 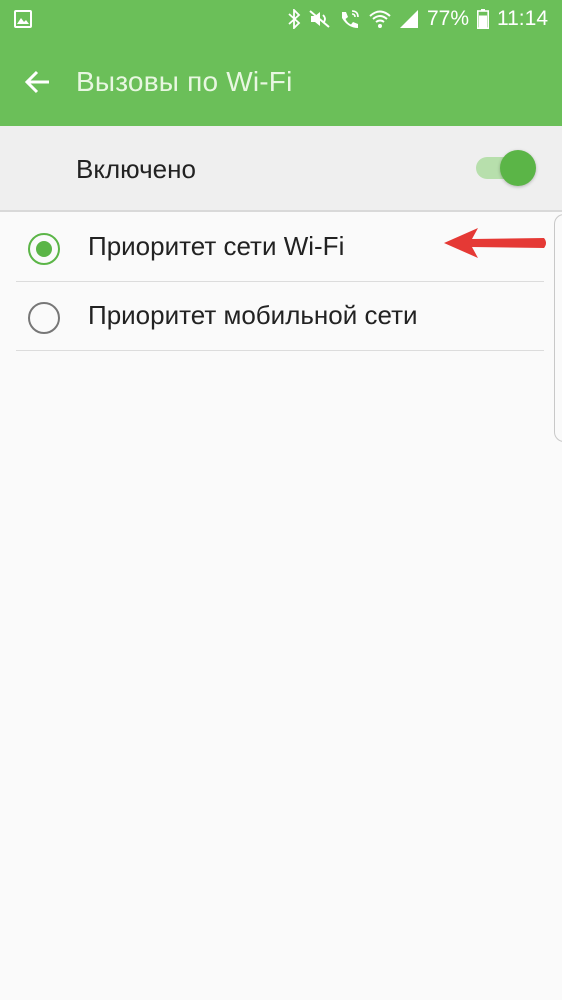 What do you see at coordinates (280, 350) in the screenshot?
I see `divider` at bounding box center [280, 350].